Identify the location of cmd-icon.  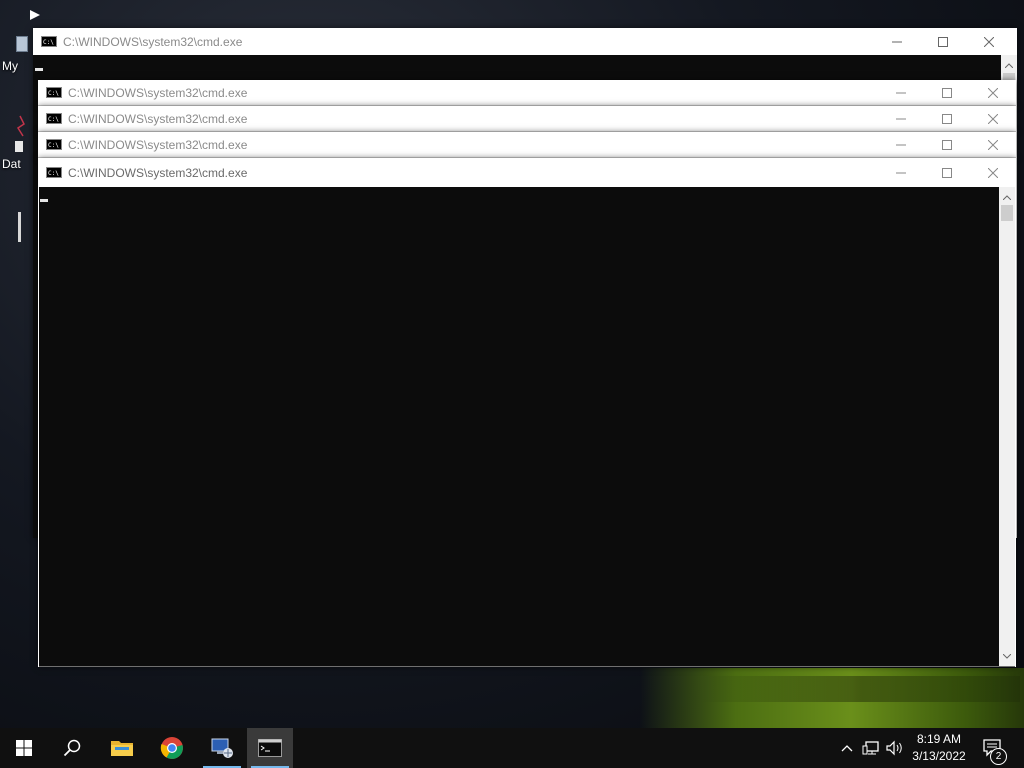
(270, 748).